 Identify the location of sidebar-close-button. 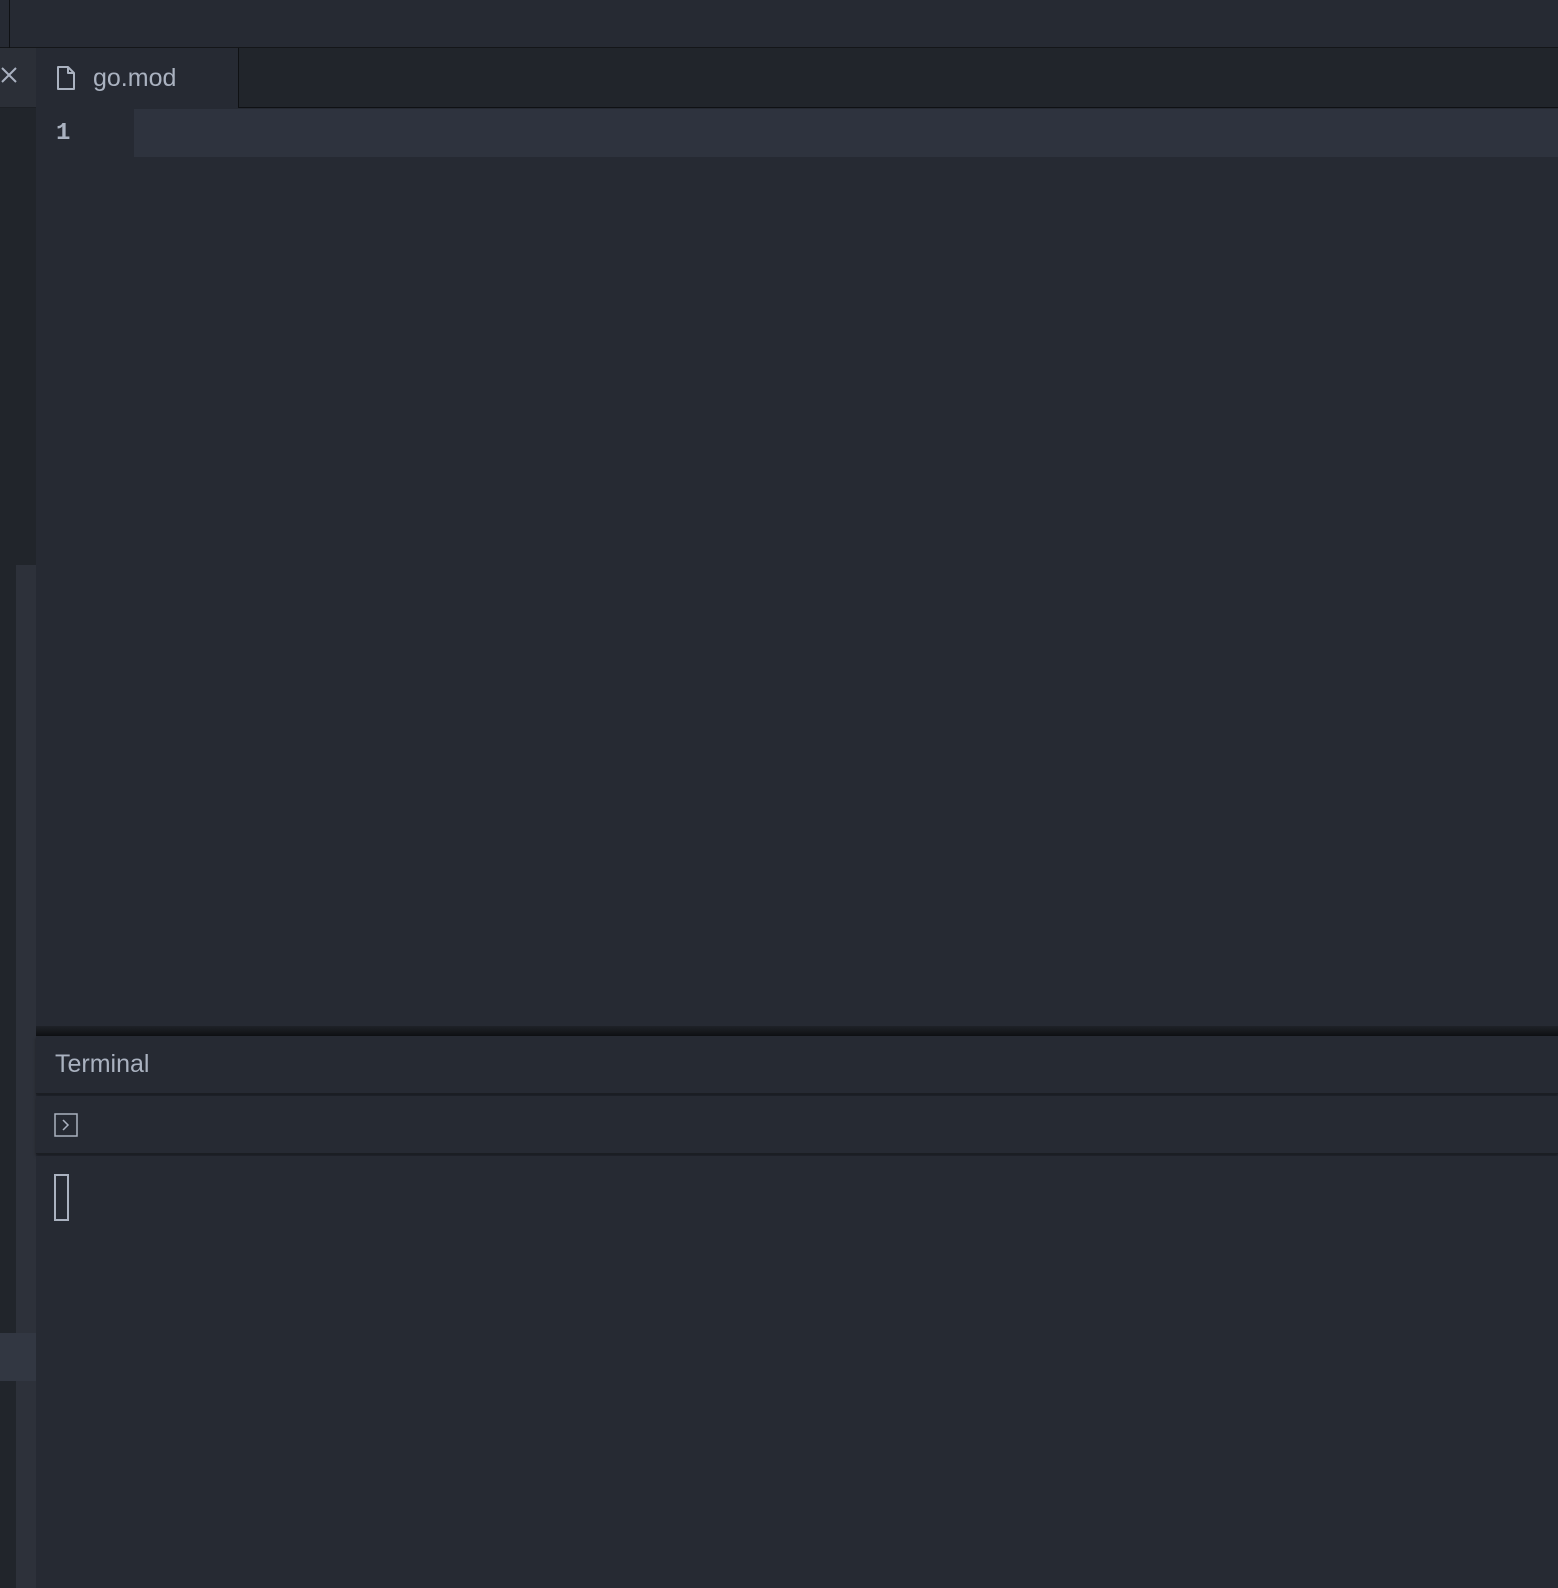
(18, 78).